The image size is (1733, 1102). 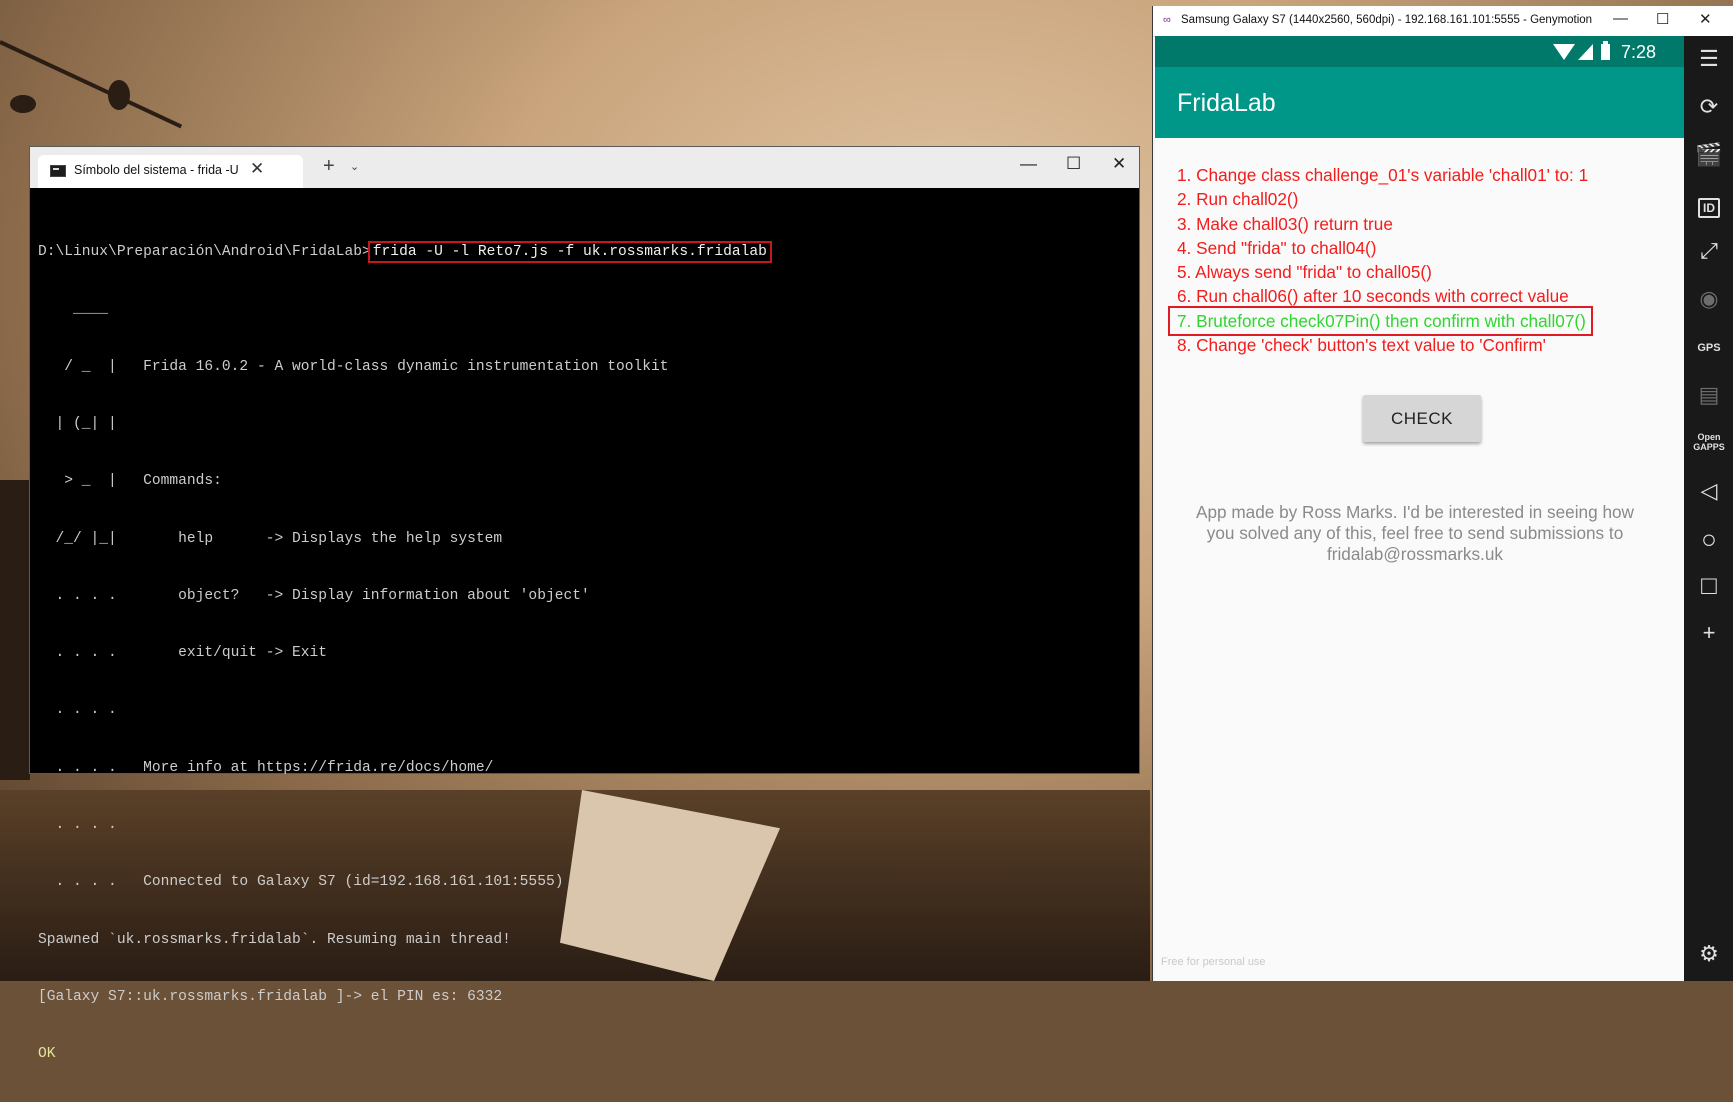 I want to click on terminal-tab: Símbolo del sistema - frida -U ✕, so click(x=170, y=171).